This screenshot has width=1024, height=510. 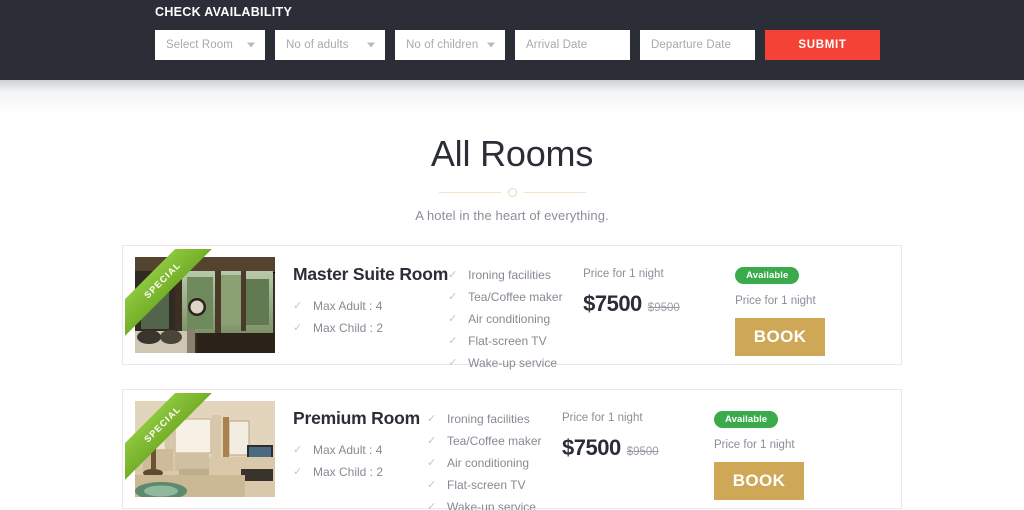 What do you see at coordinates (822, 45) in the screenshot?
I see `submit-button: SUBMIT` at bounding box center [822, 45].